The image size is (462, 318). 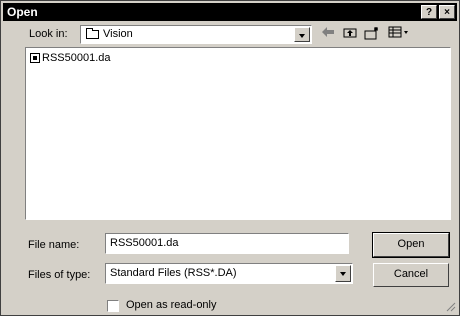 I want to click on resize-grip-icon, so click(x=451, y=307).